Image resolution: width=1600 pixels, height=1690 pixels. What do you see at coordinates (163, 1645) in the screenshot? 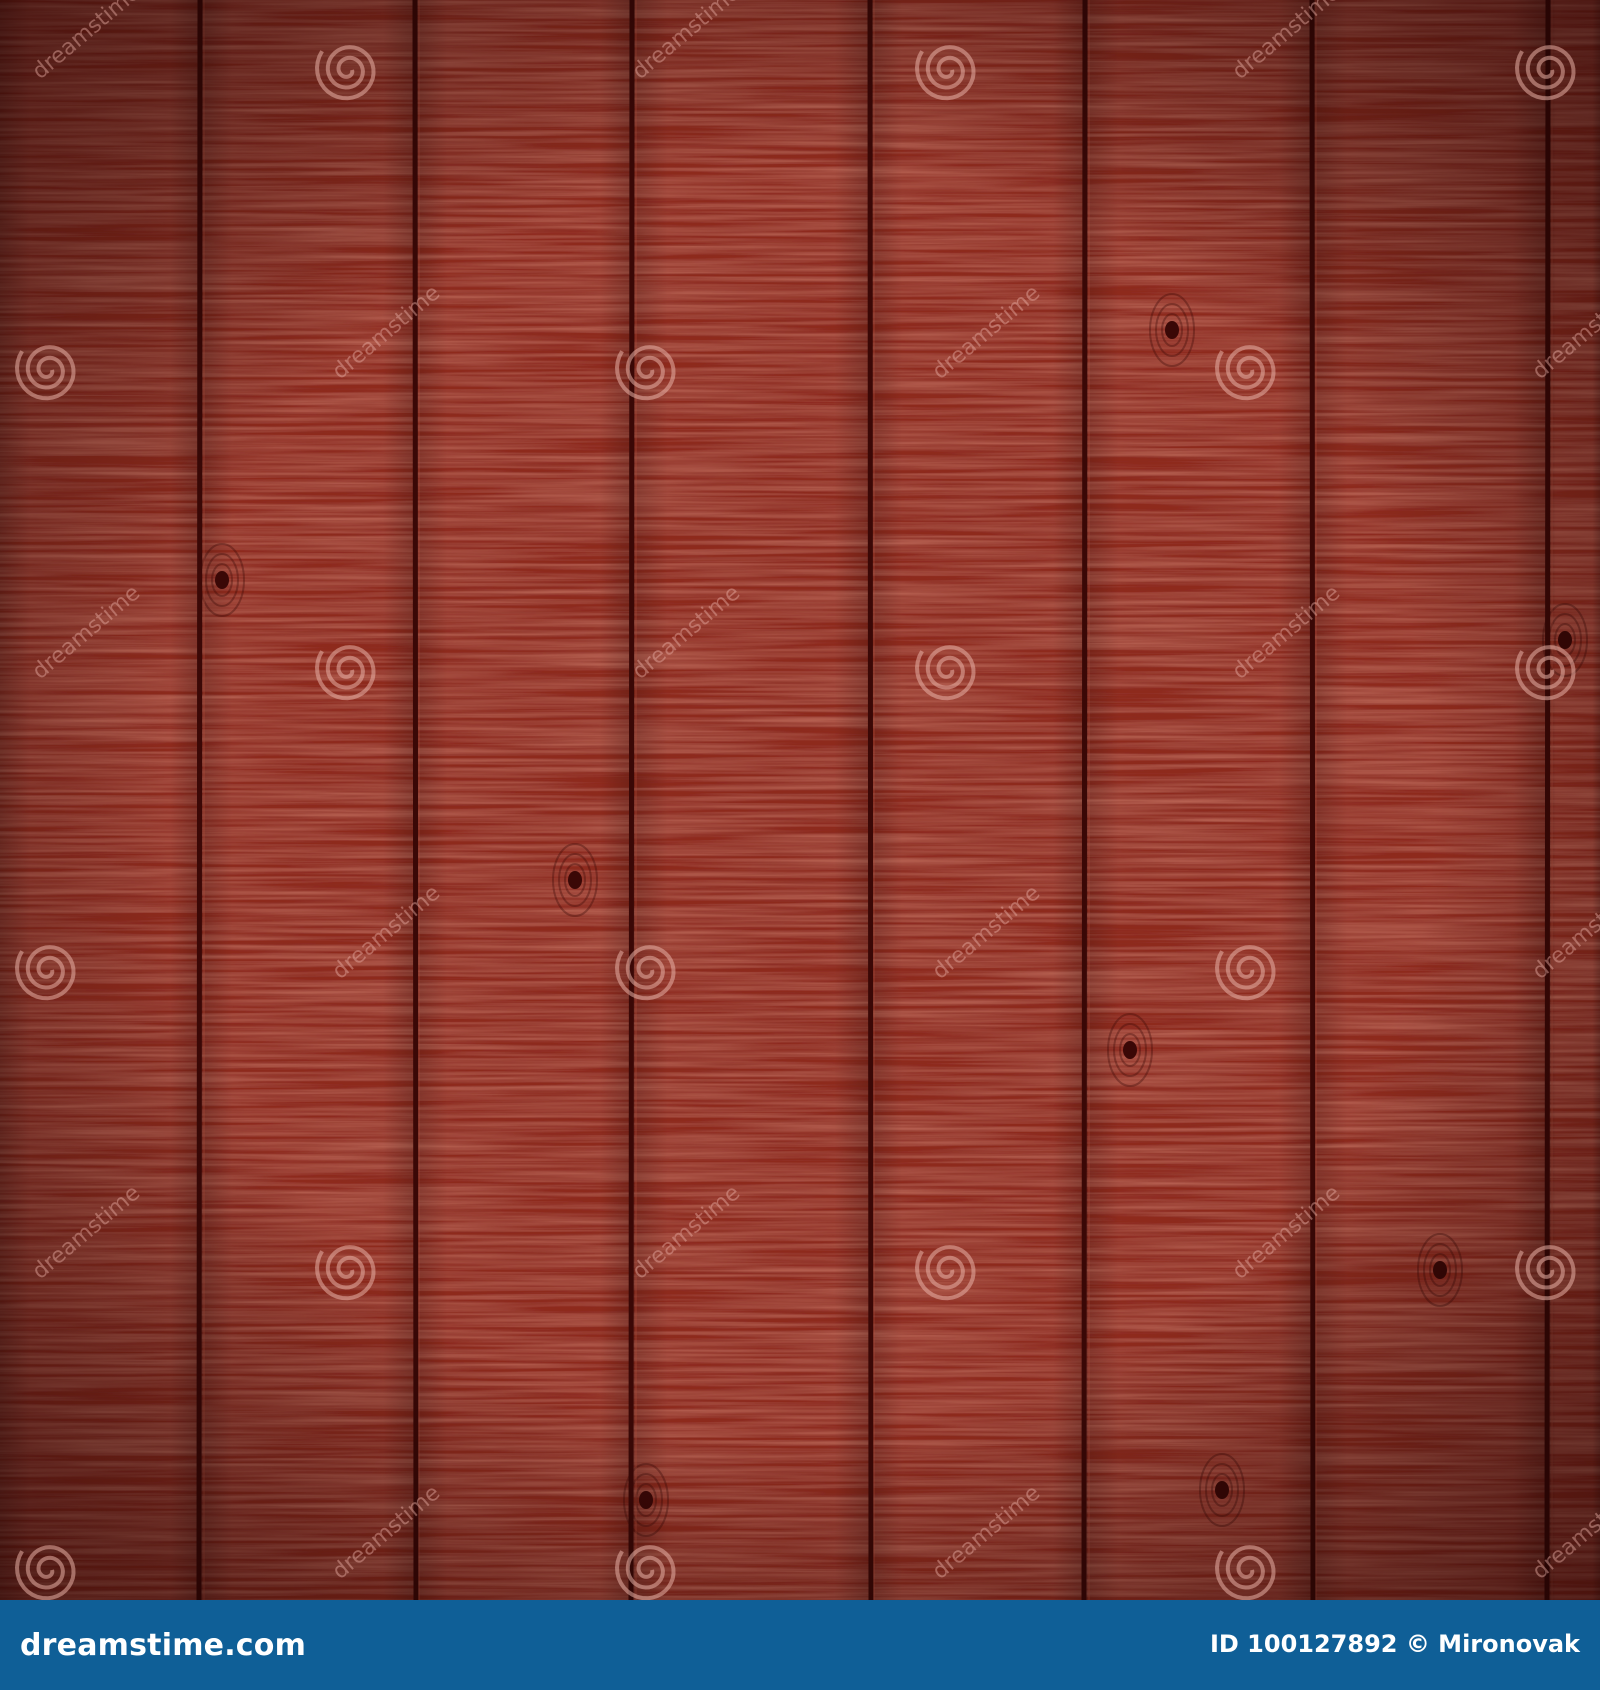
I see `brand-text: dreamstime.com` at bounding box center [163, 1645].